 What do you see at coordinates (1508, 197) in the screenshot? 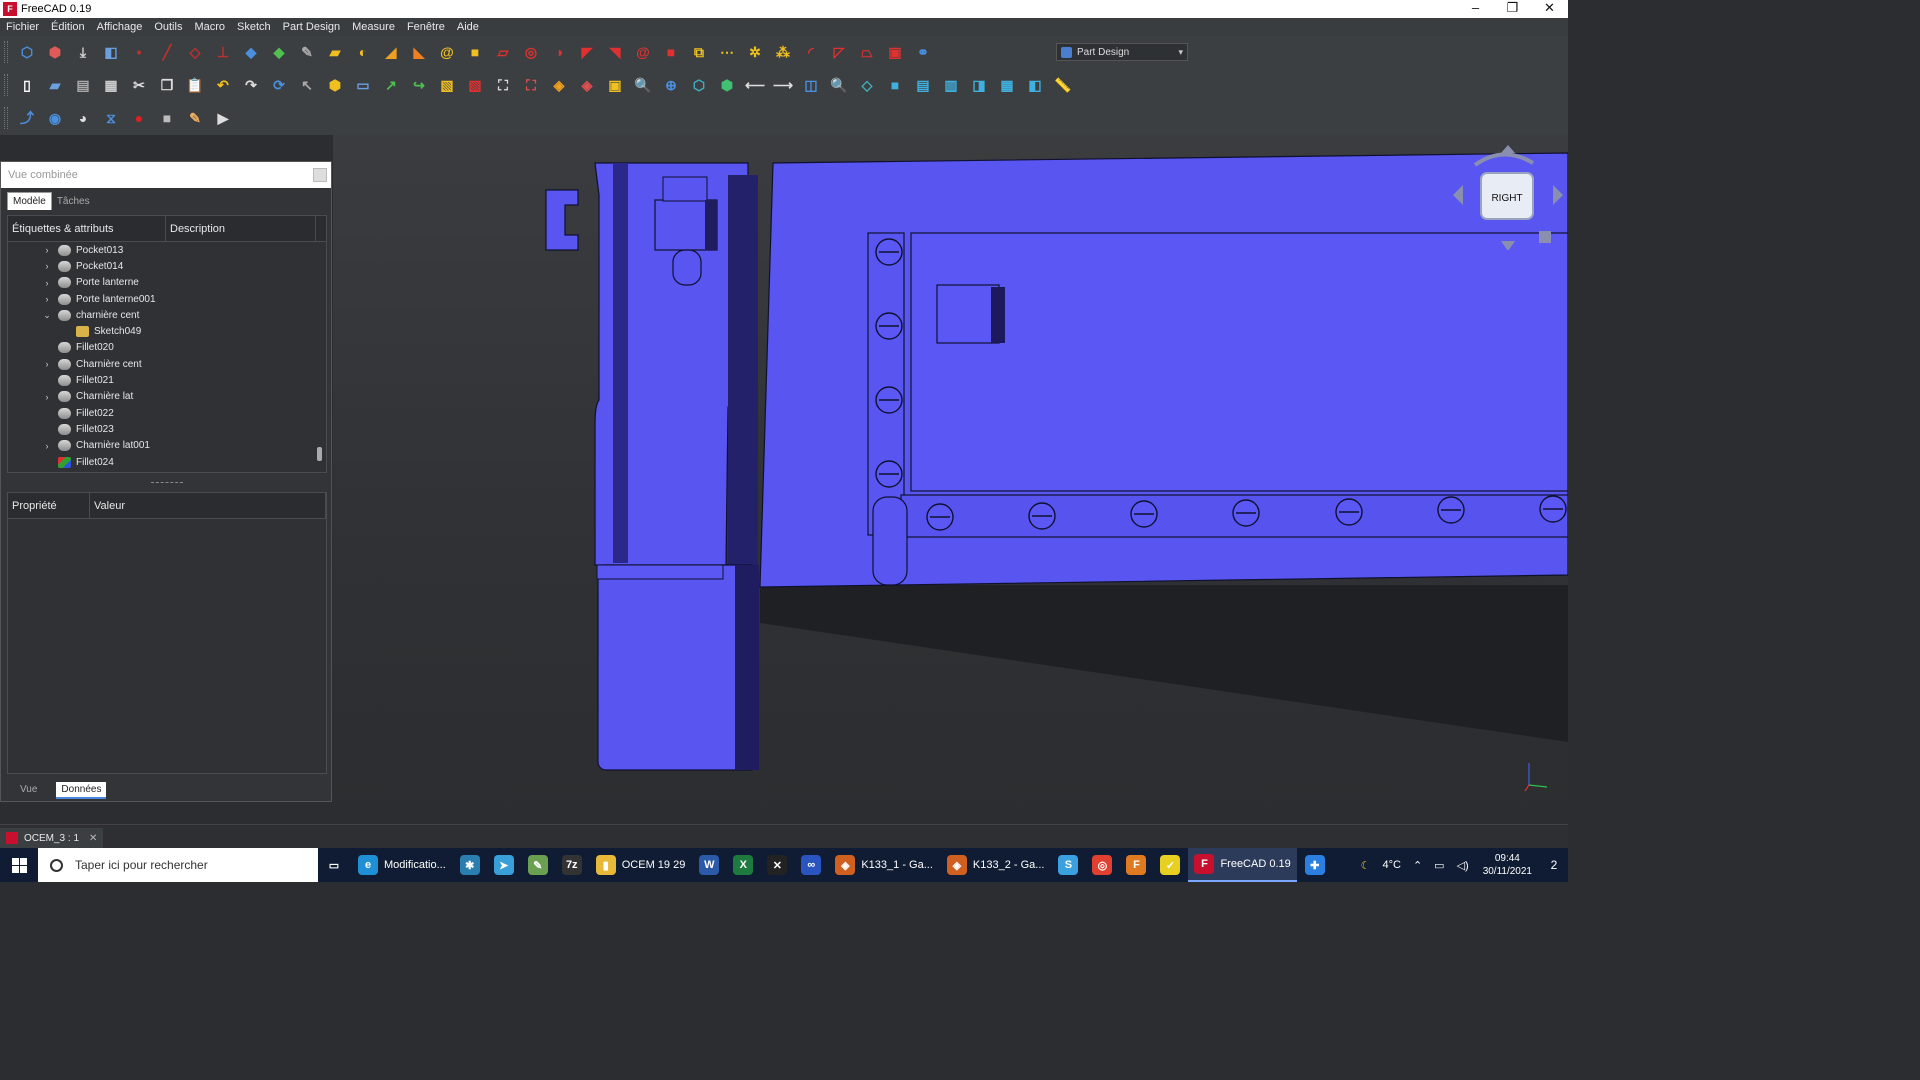
I see `navigation-cube: RIGHT` at bounding box center [1508, 197].